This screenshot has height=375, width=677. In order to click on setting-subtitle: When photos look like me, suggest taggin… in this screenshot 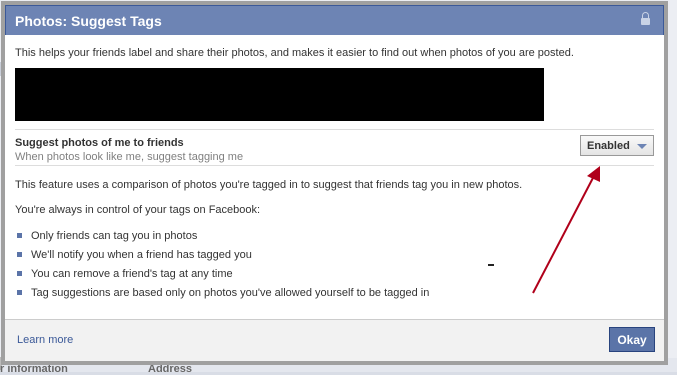, I will do `click(129, 157)`.